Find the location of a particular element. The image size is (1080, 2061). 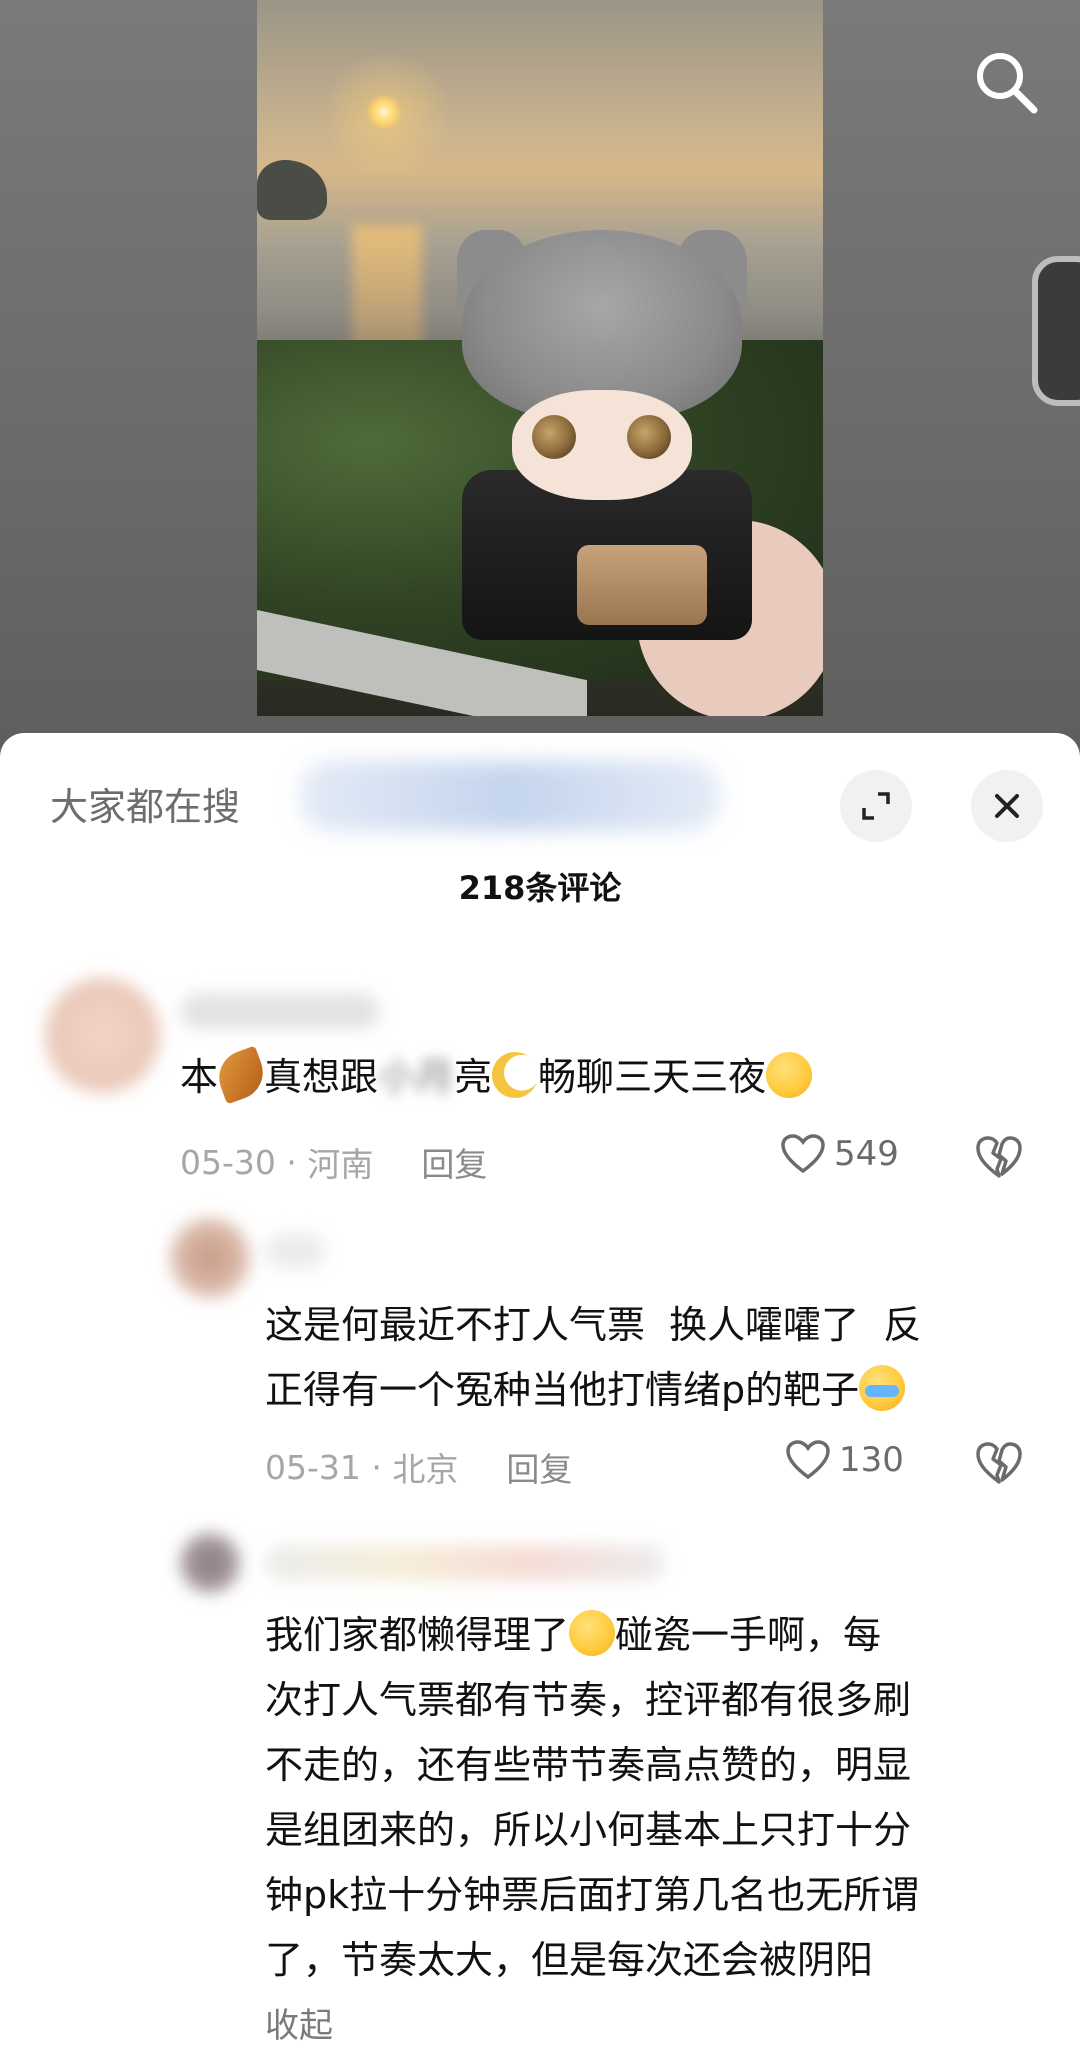

comment-text-line: 是组团来的，所以小何基本上只打十分 is located at coordinates (588, 1830).